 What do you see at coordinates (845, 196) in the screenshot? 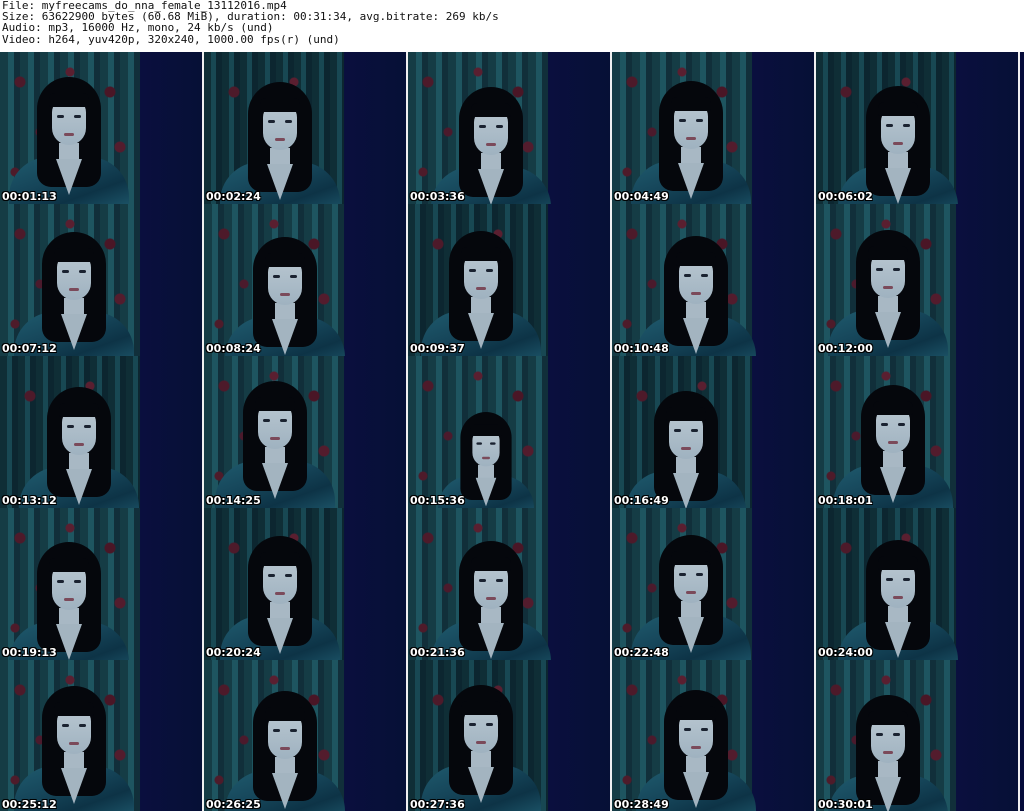
I see `thumbnail-timestamp: 00:06:02` at bounding box center [845, 196].